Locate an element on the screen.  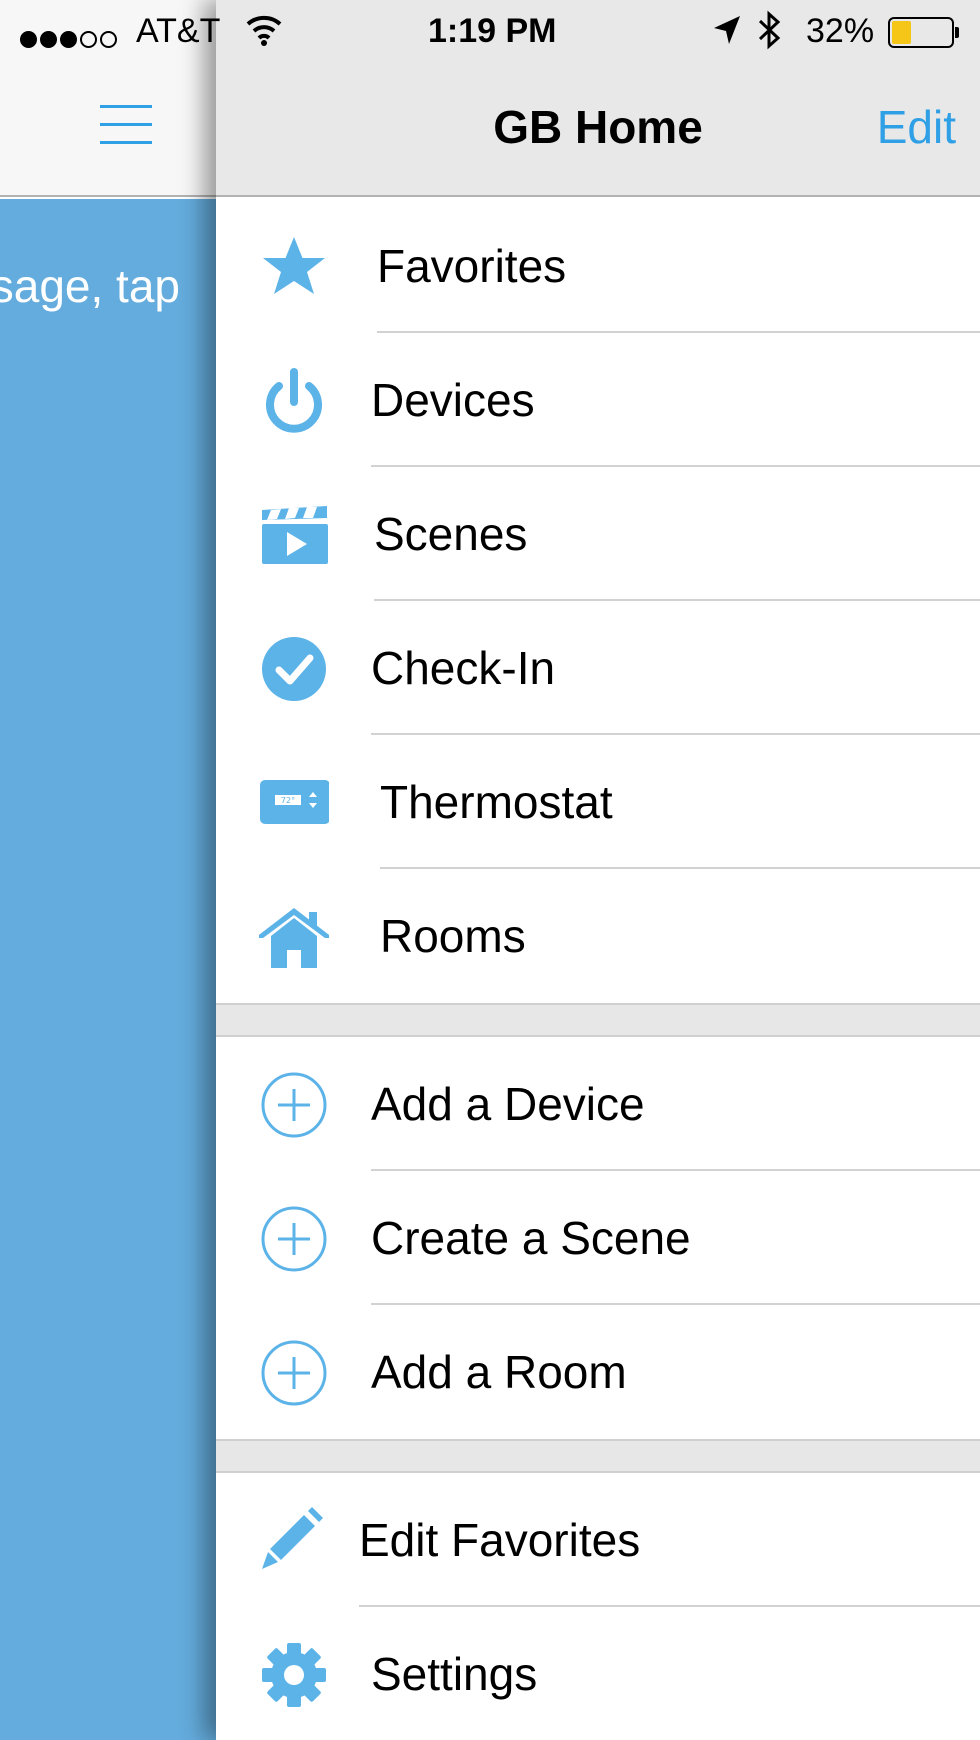
wifi-icon is located at coordinates (264, 33).